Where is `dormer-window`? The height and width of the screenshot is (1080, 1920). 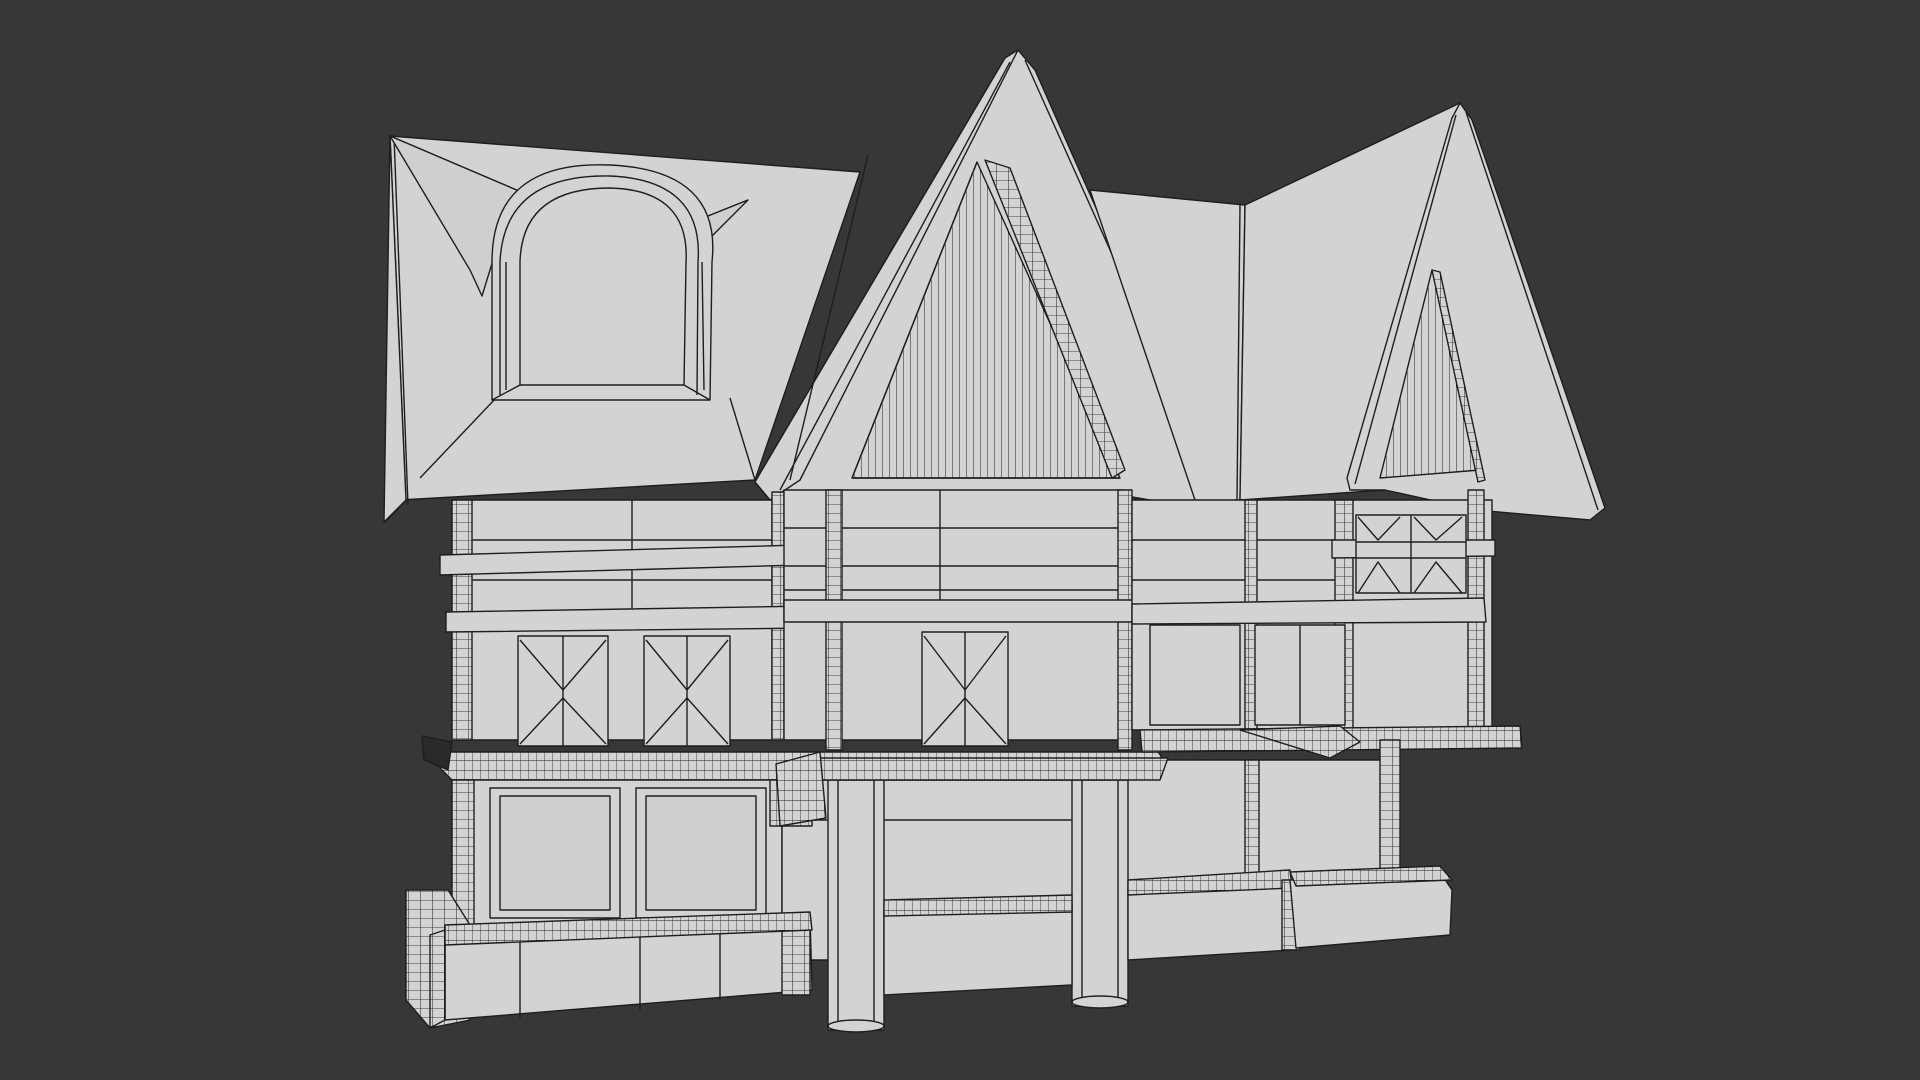 dormer-window is located at coordinates (602, 282).